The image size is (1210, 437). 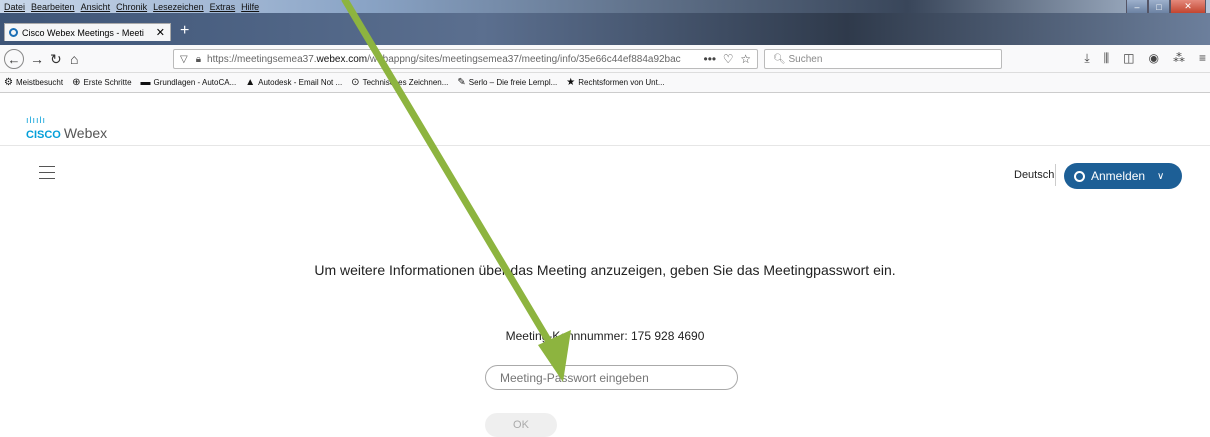 What do you see at coordinates (1161, 176) in the screenshot?
I see `chevron-down-icon: ∨` at bounding box center [1161, 176].